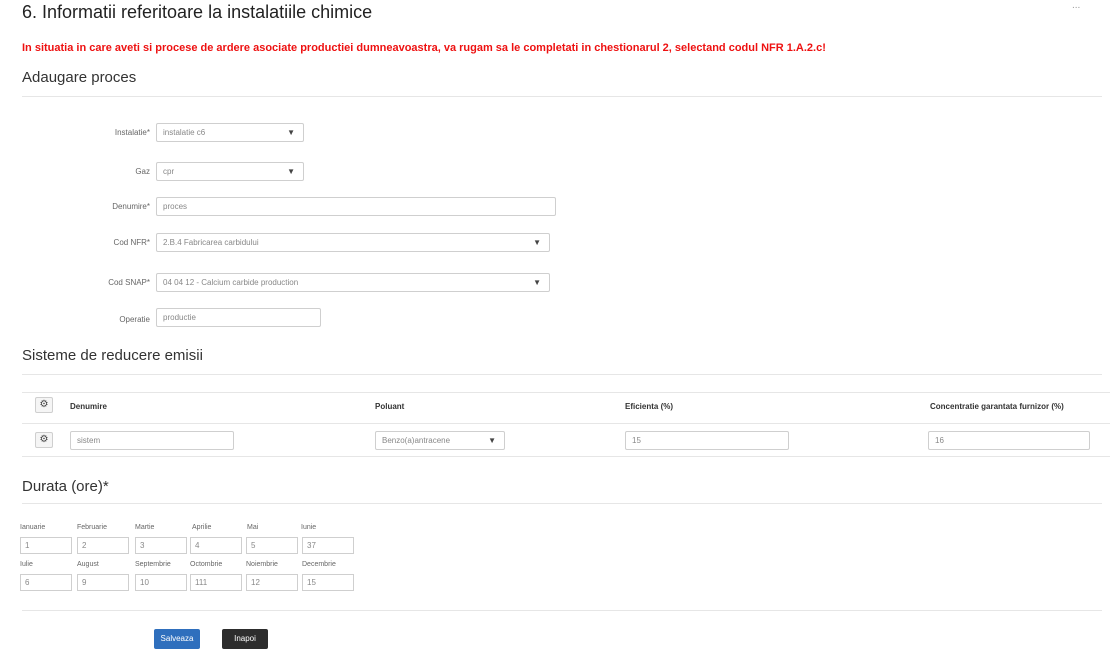 The width and height of the screenshot is (1110, 650). Describe the element at coordinates (131, 242) in the screenshot. I see `cod-nfr-label: Cod NFR*` at that location.